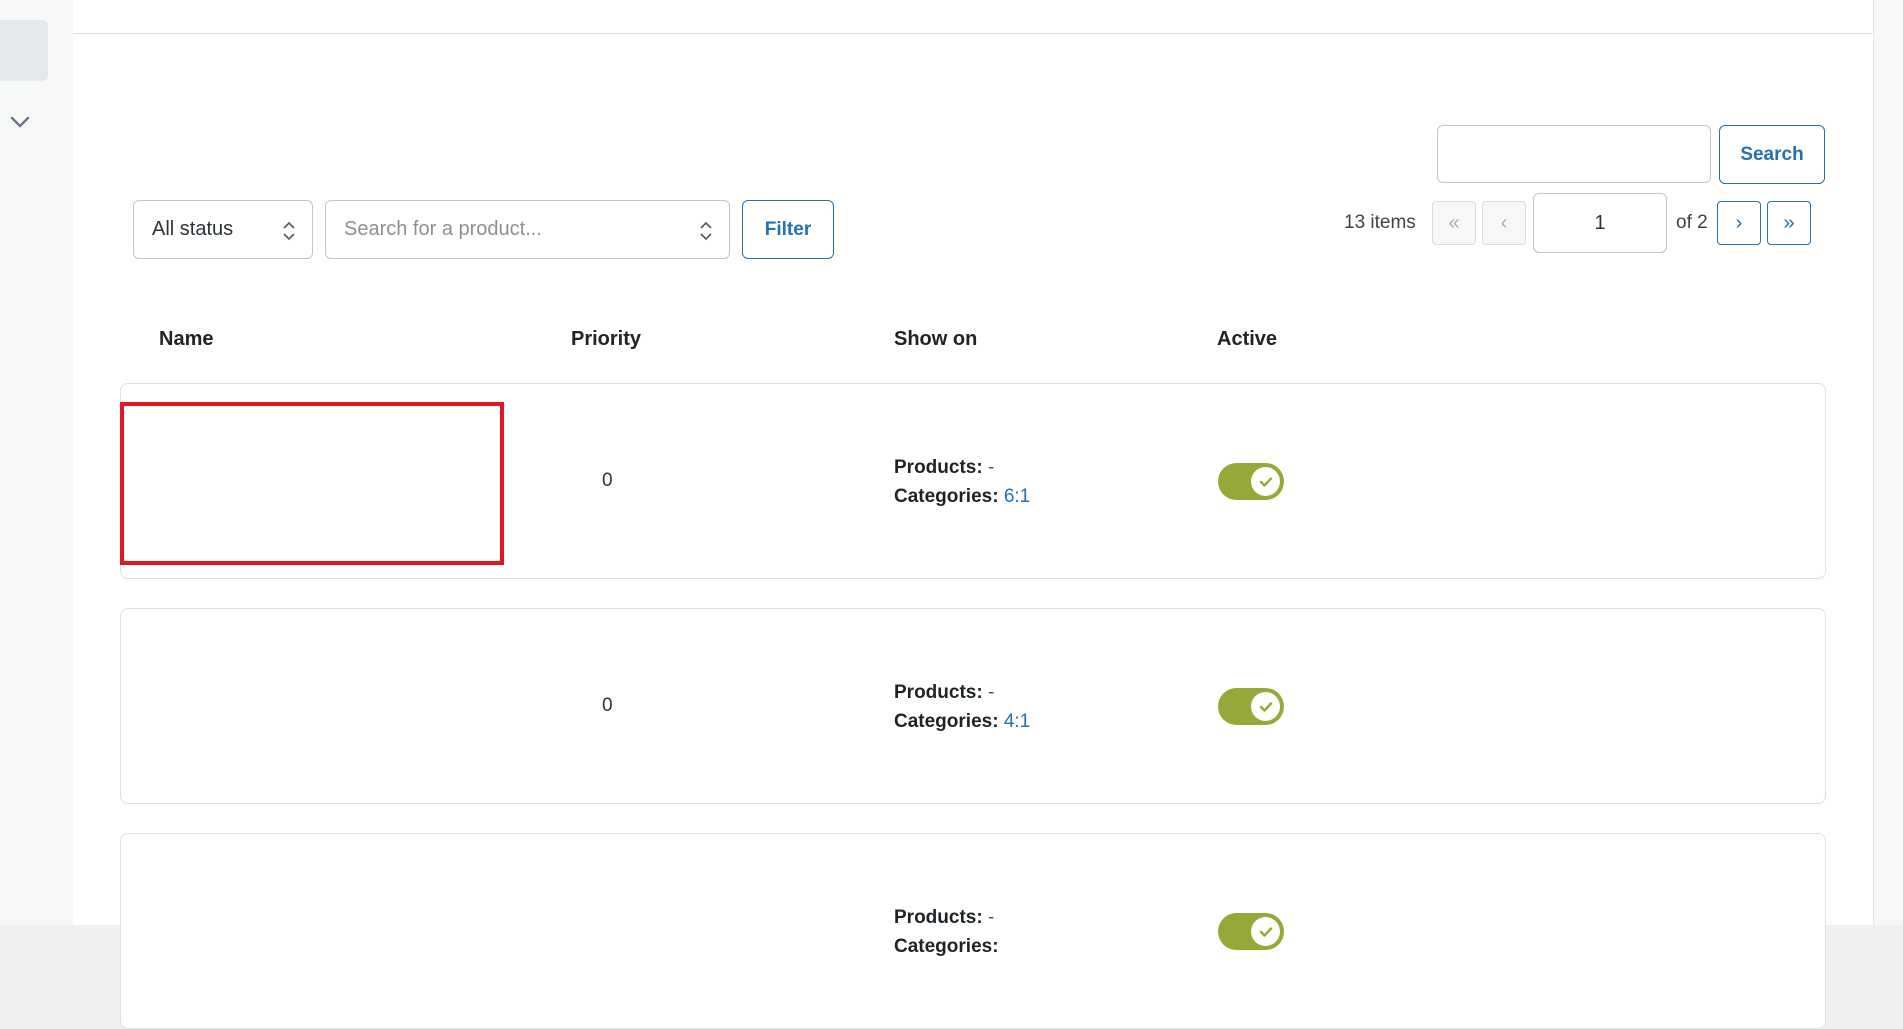 The image size is (1903, 1029). Describe the element at coordinates (1247, 339) in the screenshot. I see `column-header-active: Active` at that location.